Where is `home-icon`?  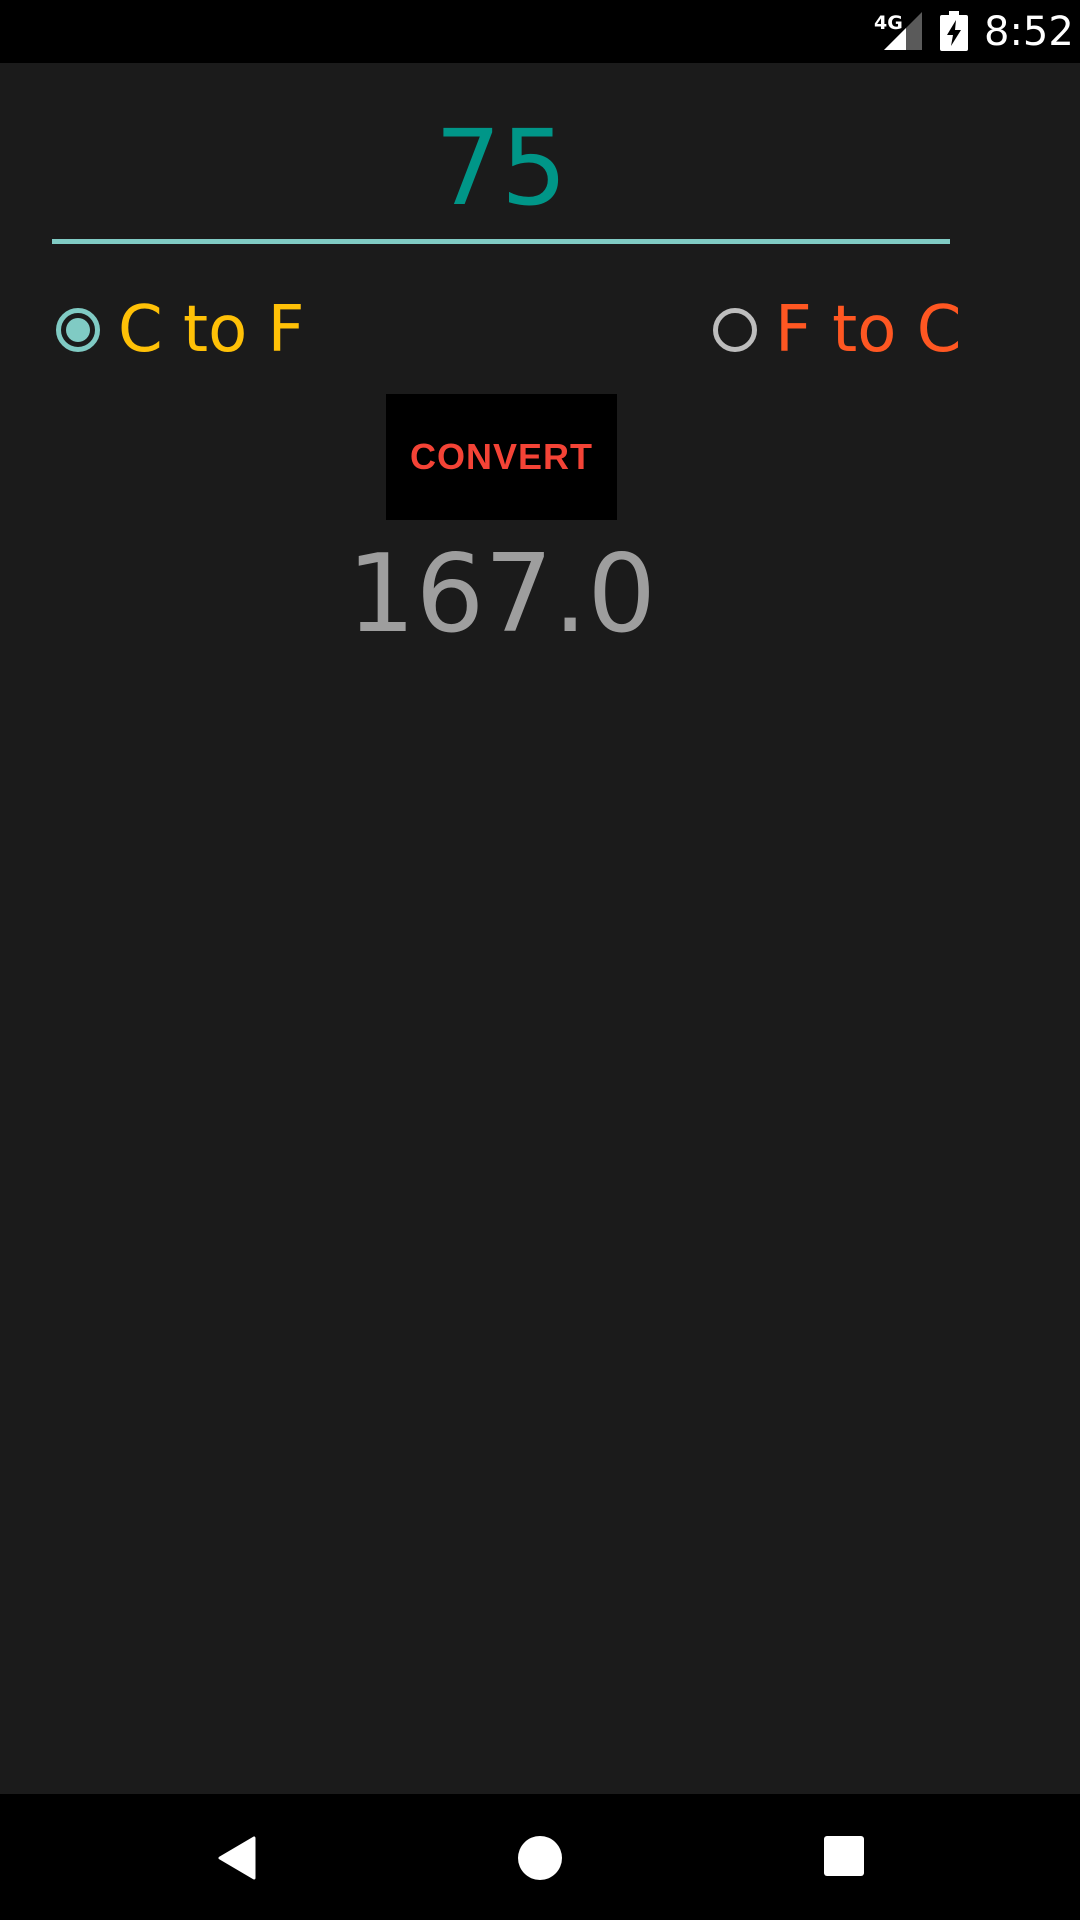
home-icon is located at coordinates (540, 1858).